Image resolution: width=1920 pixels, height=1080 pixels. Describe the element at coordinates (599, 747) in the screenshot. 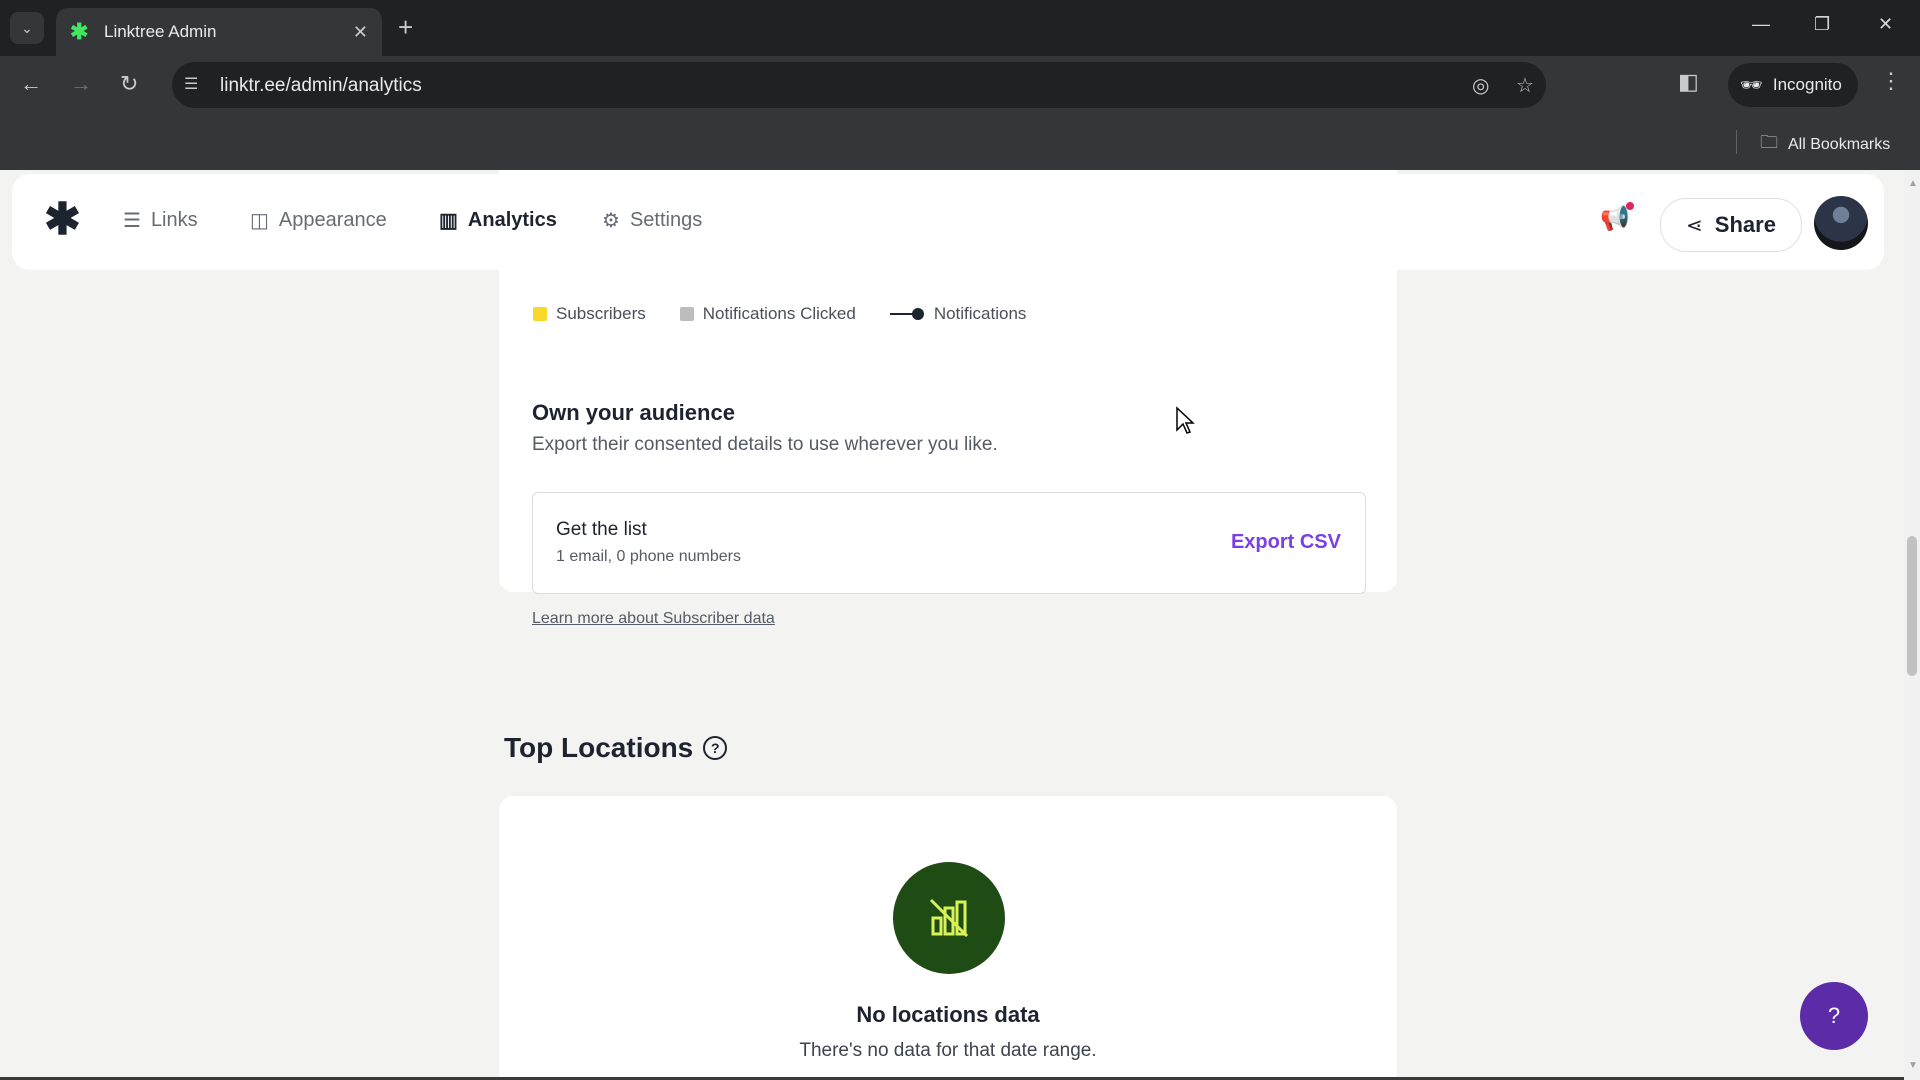

I see `top-locations-title: Top Locations` at that location.